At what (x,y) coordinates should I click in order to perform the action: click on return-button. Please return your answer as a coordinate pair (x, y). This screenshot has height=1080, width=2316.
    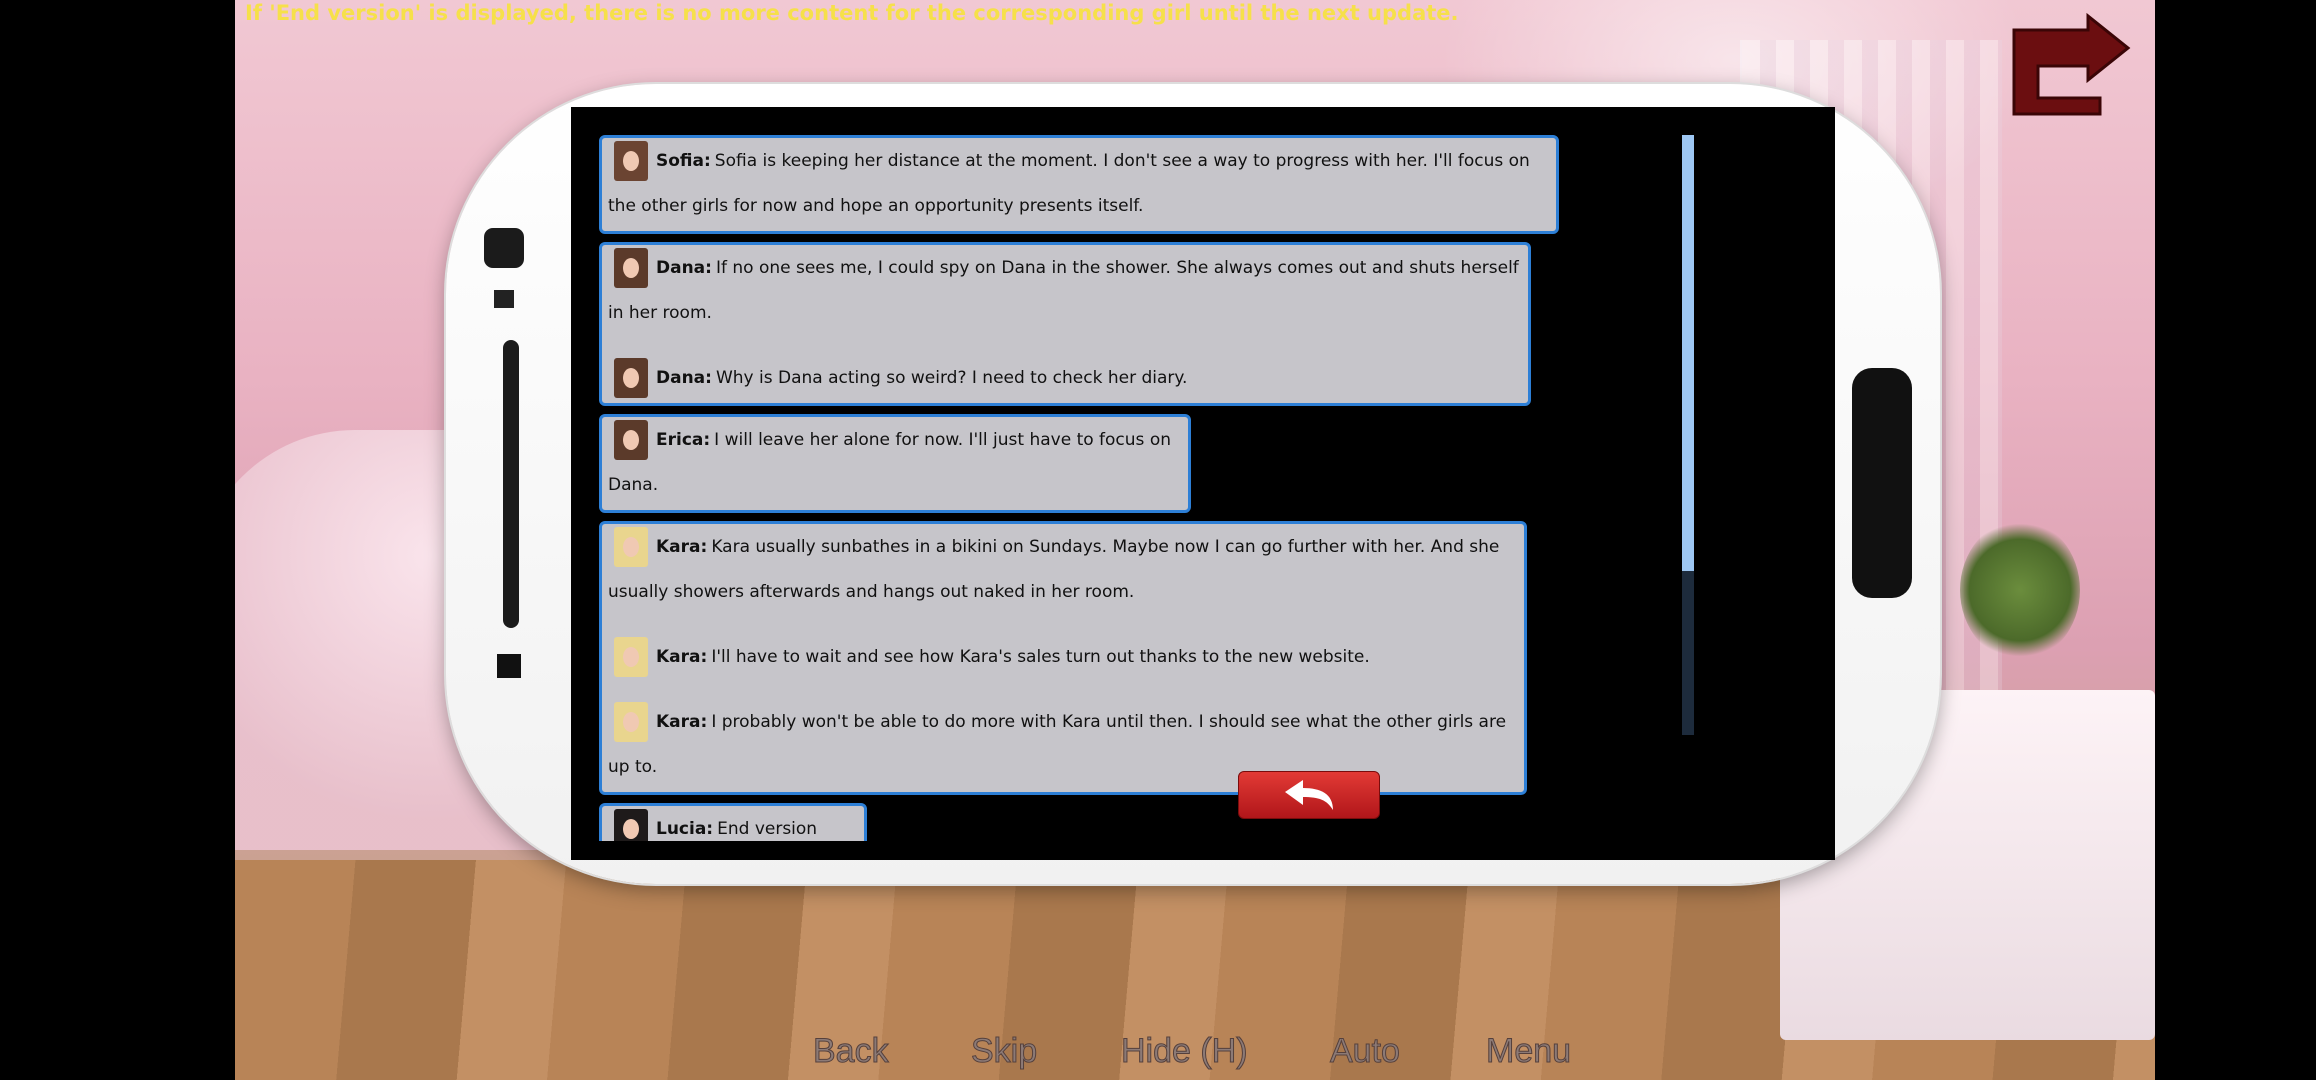
    Looking at the image, I should click on (1309, 795).